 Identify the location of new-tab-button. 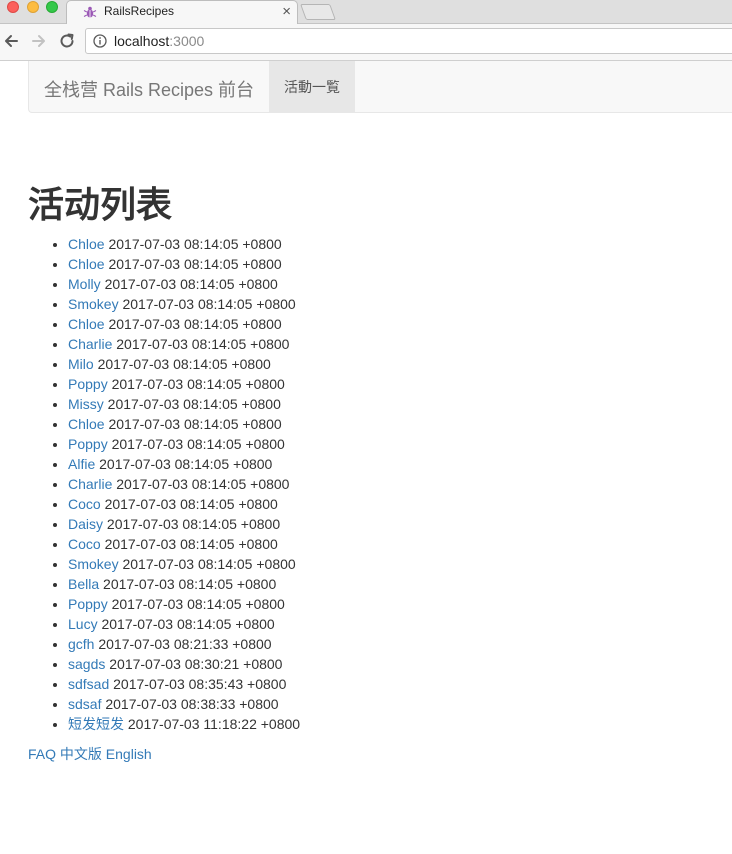
(318, 12).